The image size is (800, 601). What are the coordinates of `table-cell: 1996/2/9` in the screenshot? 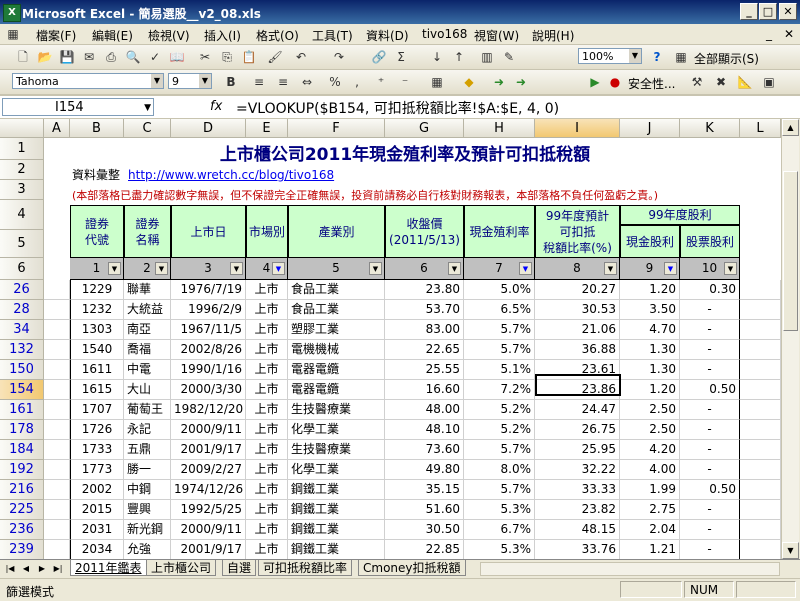 It's located at (208, 310).